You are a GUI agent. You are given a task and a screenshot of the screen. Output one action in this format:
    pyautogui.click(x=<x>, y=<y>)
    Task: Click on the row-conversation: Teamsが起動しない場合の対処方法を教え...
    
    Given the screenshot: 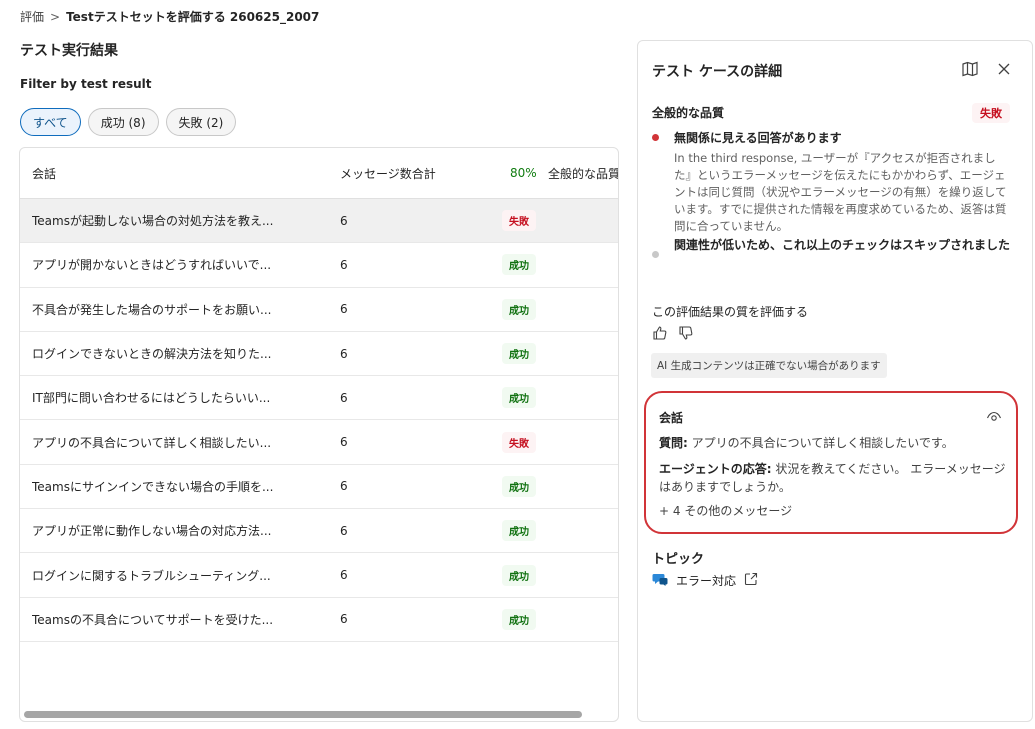 What is the action you would take?
    pyautogui.click(x=153, y=221)
    